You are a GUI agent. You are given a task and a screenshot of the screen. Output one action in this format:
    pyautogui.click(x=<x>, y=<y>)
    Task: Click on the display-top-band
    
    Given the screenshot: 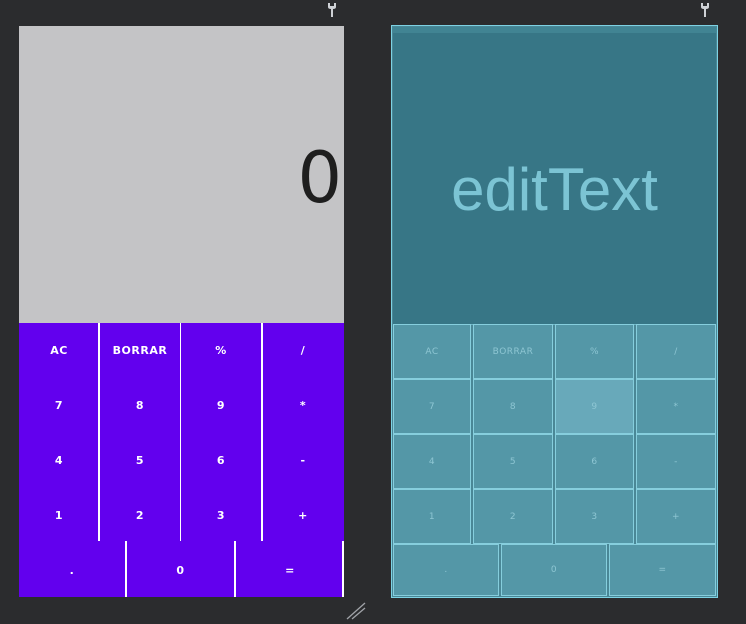 What is the action you would take?
    pyautogui.click(x=554, y=30)
    